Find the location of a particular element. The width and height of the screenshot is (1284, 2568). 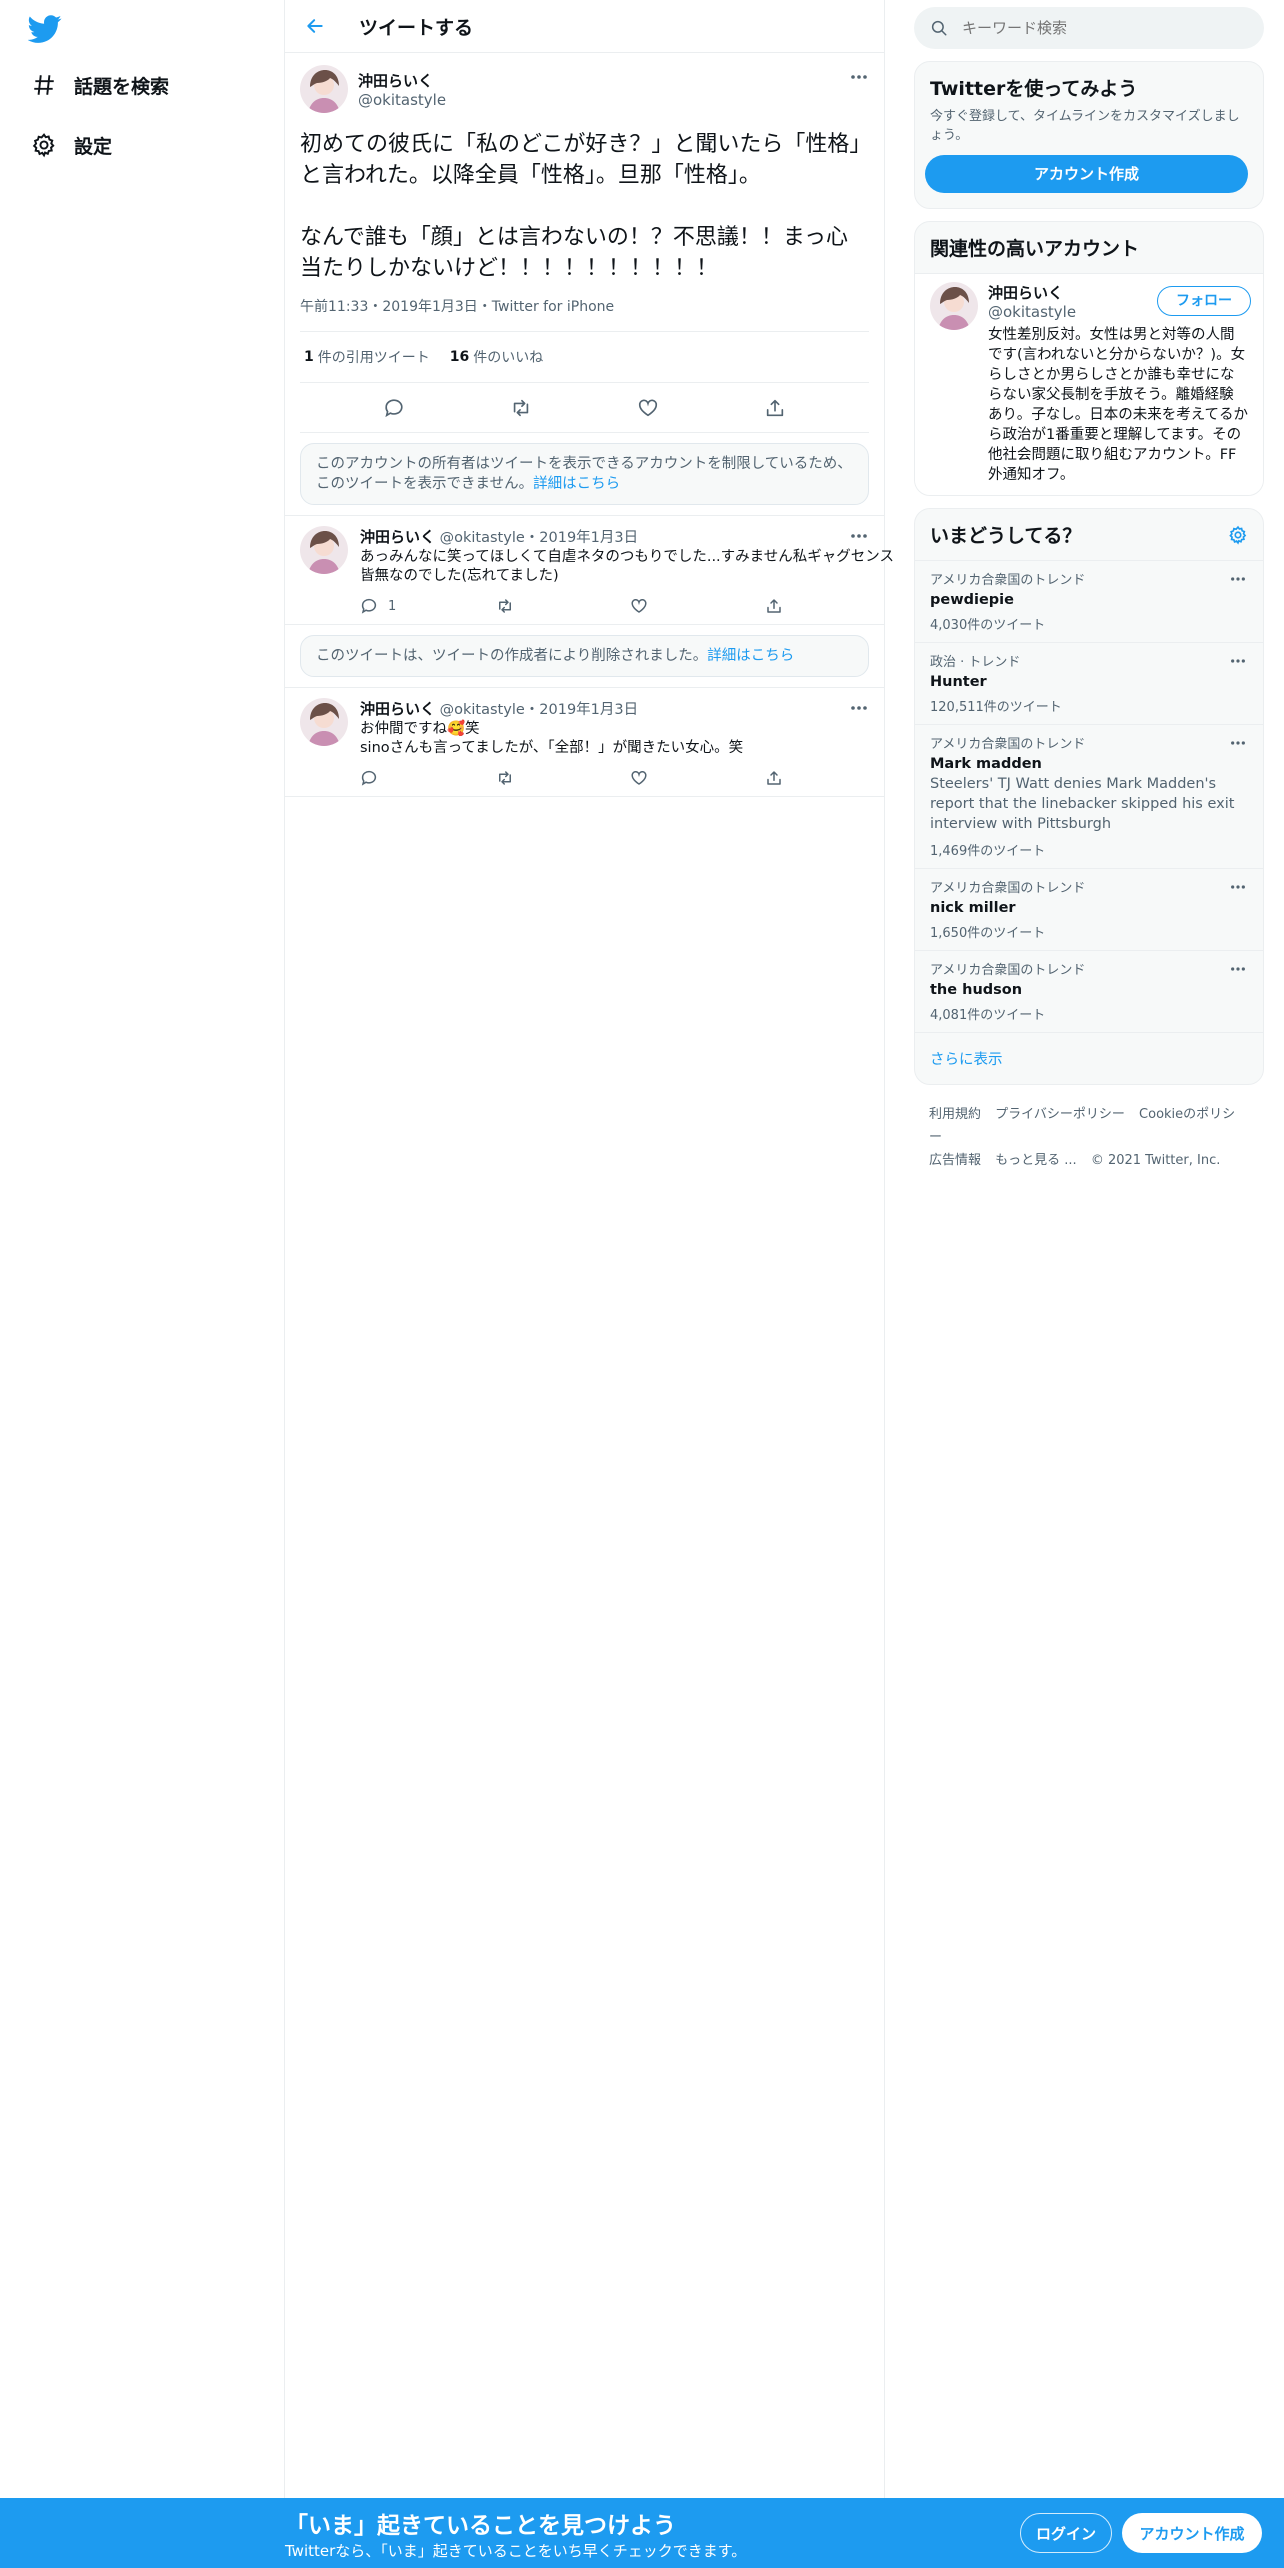

reply-button: 1 is located at coordinates (427, 606).